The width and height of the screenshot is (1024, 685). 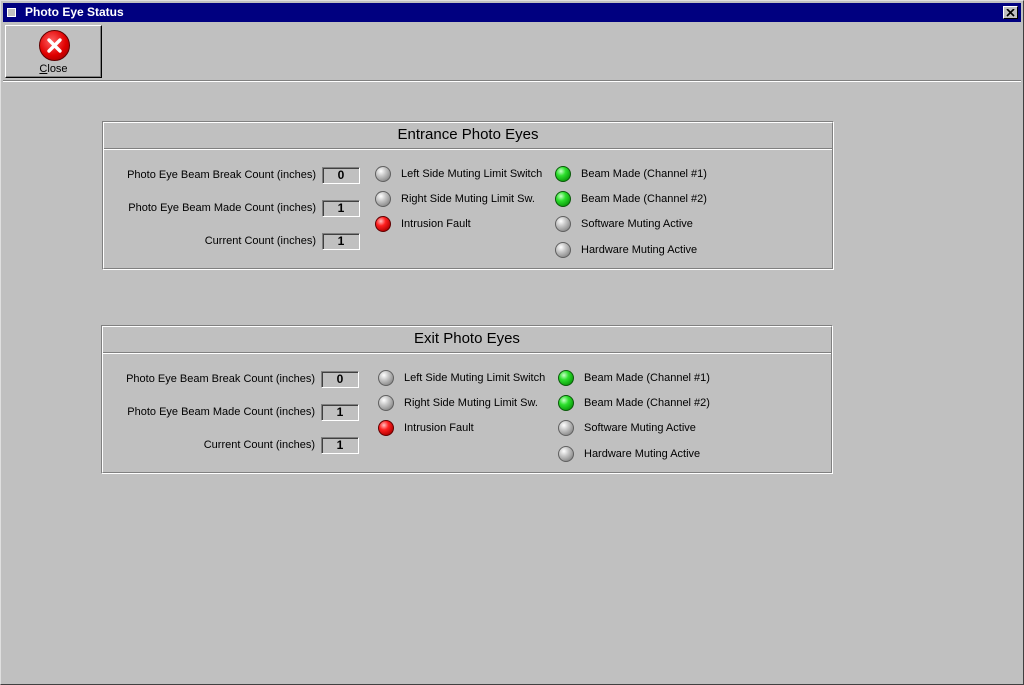 I want to click on window-title: Photo Eye Status, so click(x=74, y=12).